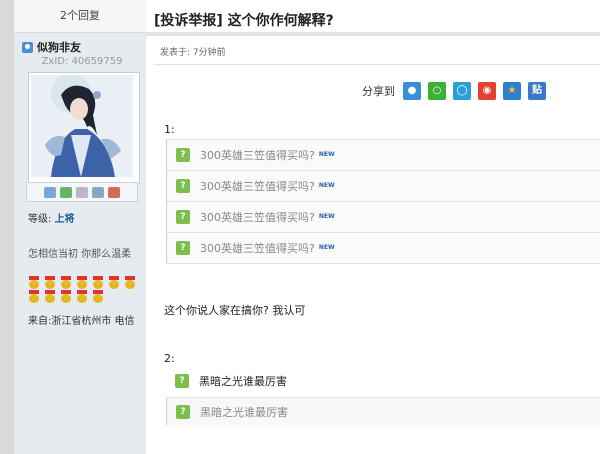 Image resolution: width=600 pixels, height=454 pixels. What do you see at coordinates (50, 192) in the screenshot?
I see `message-icon` at bounding box center [50, 192].